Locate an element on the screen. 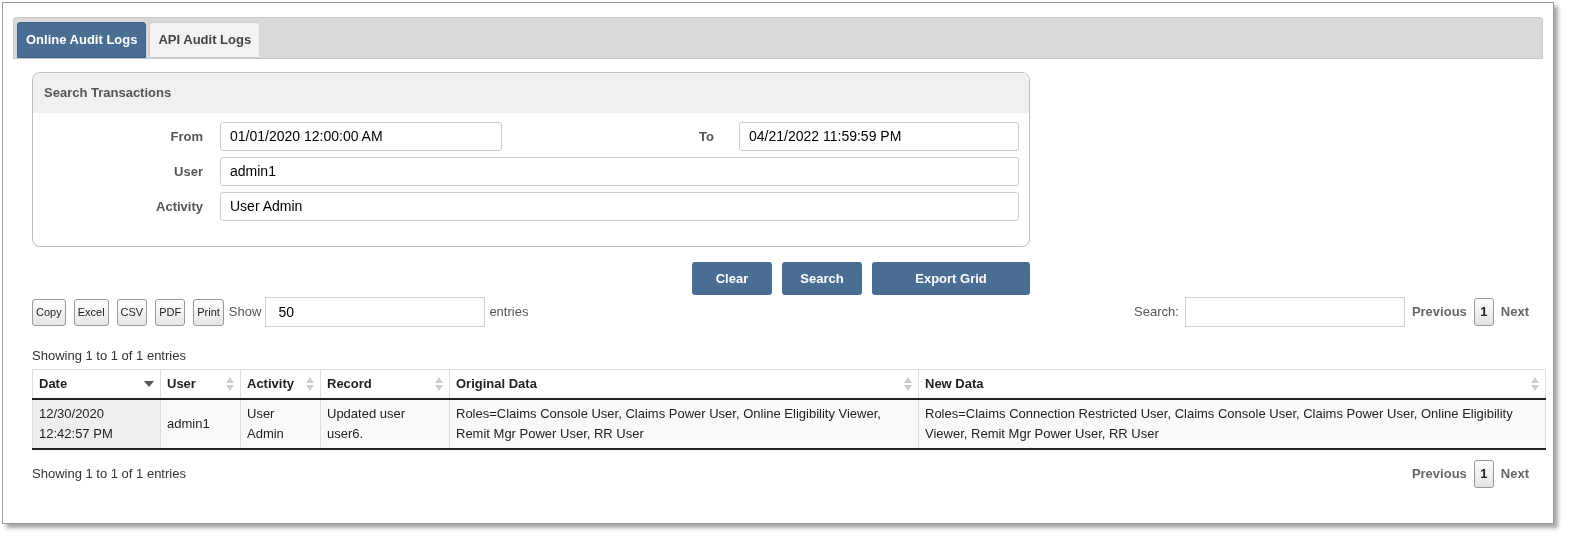 This screenshot has height=537, width=1588. input-field: User Admin is located at coordinates (619, 206).